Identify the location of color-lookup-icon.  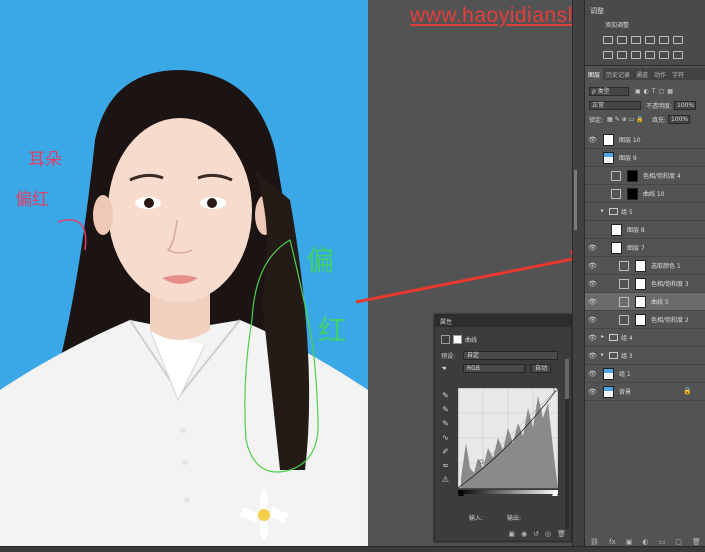
(678, 55).